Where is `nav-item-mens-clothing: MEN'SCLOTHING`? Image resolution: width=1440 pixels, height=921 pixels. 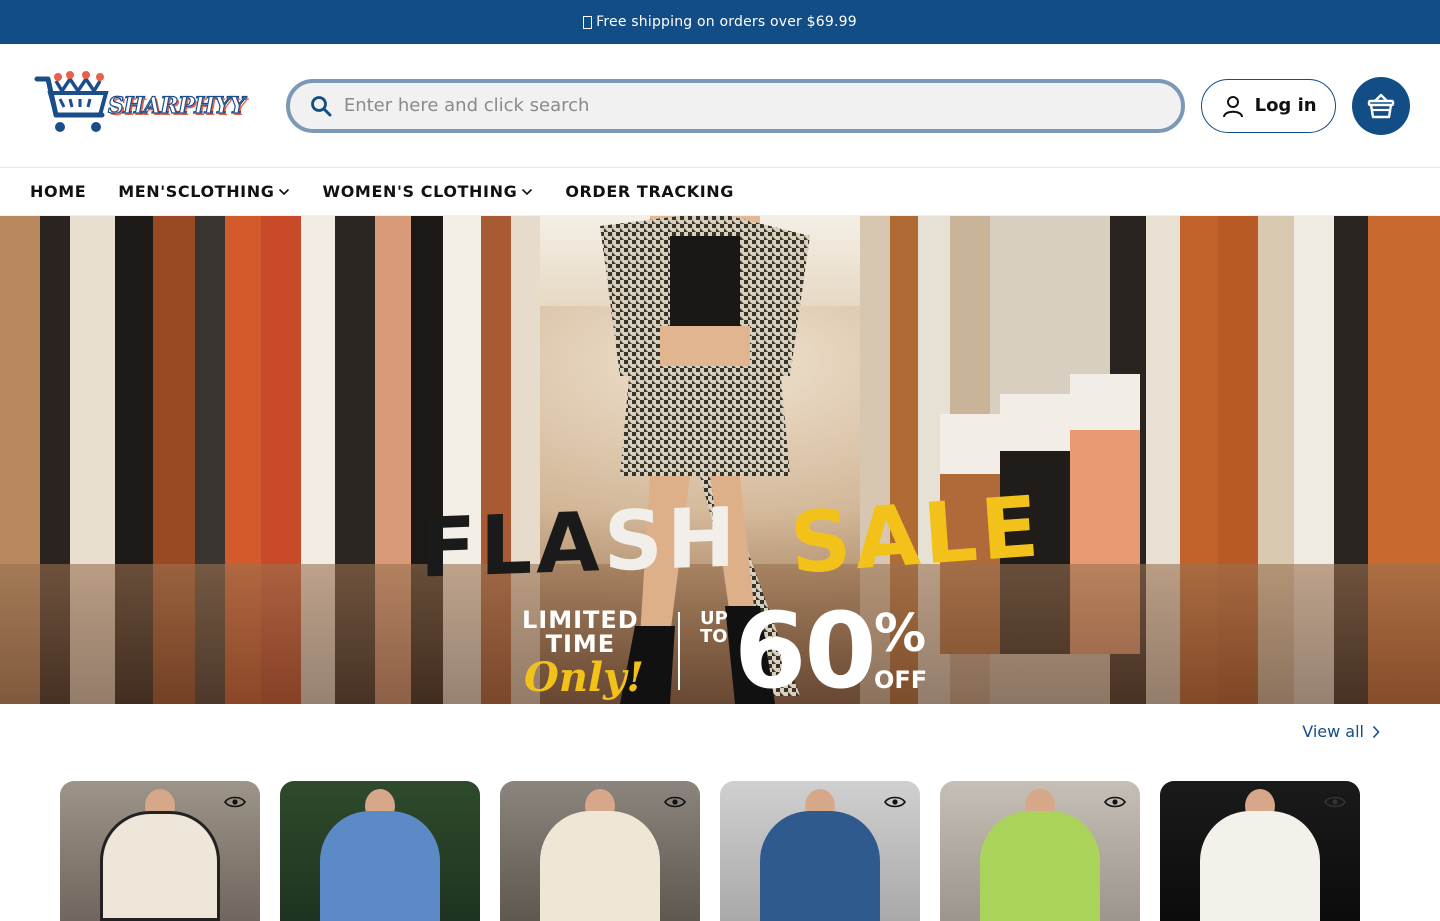
nav-item-mens-clothing: MEN'SCLOTHING is located at coordinates (204, 191).